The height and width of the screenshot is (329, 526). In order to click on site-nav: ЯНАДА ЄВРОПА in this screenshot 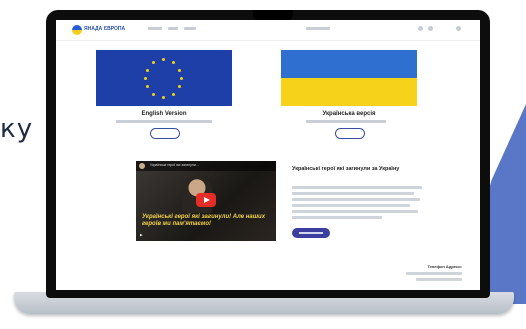, I will do `click(268, 30)`.